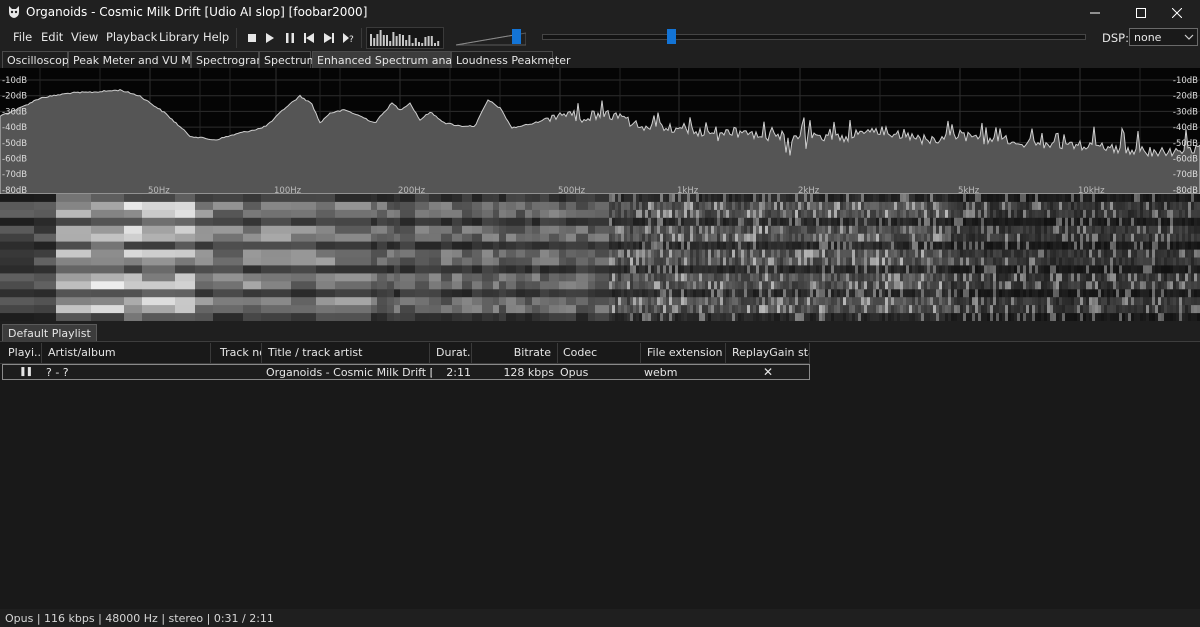 The image size is (1200, 627). Describe the element at coordinates (395, 59) in the screenshot. I see `tab-enhanced-spectrum-analyzer: Enhanced Spectrum analyzer` at that location.